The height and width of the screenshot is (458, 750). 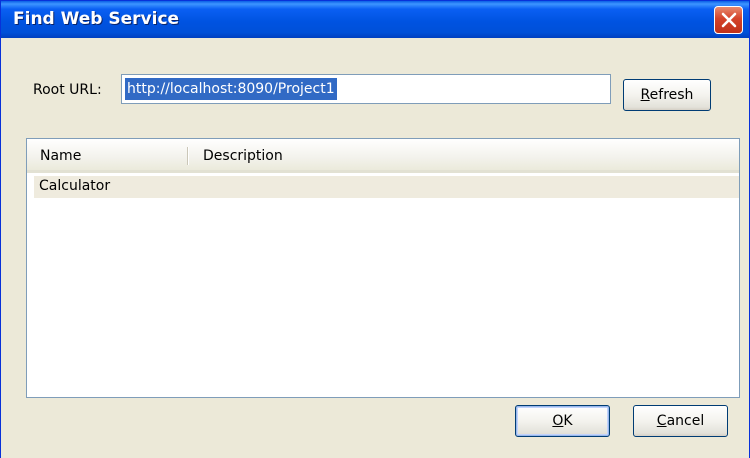 I want to click on row-name-cell: Calculator, so click(x=75, y=186).